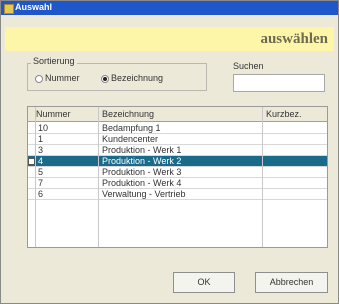 The height and width of the screenshot is (304, 339). Describe the element at coordinates (9, 9) in the screenshot. I see `app-icon` at that location.